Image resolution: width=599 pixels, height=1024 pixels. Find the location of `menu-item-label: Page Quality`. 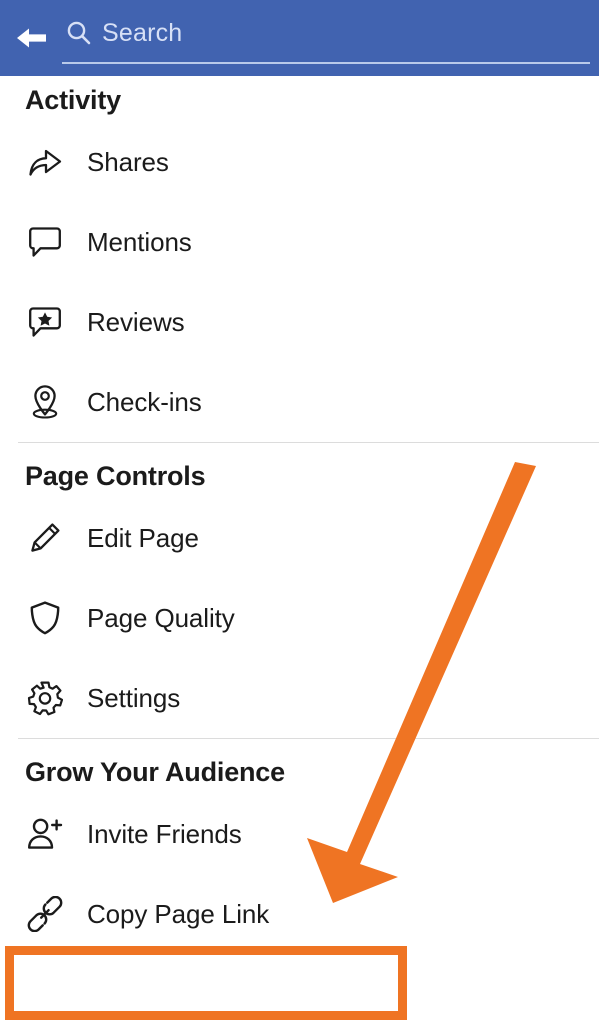

menu-item-label: Page Quality is located at coordinates (161, 617).